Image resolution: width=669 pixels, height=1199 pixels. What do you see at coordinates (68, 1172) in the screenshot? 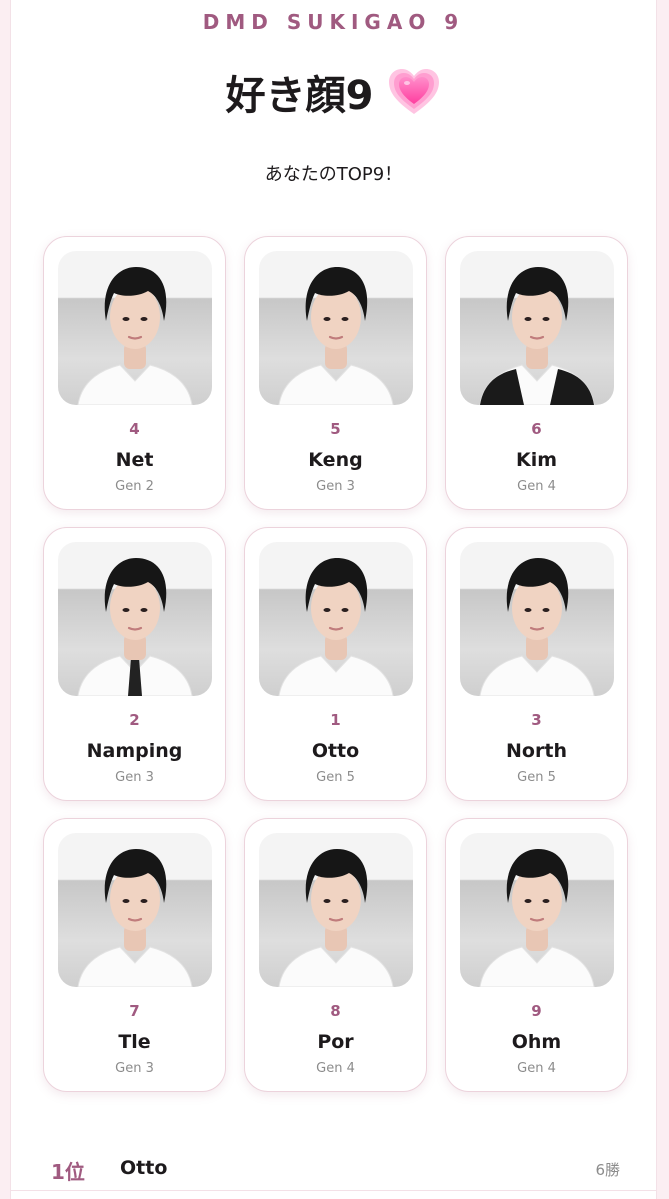
I see `result-rank: 1位` at bounding box center [68, 1172].